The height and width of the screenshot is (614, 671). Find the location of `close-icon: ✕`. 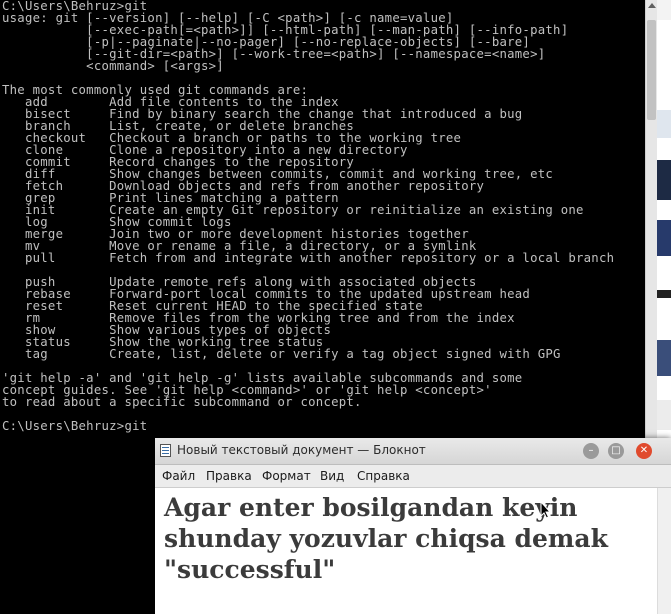

close-icon: ✕ is located at coordinates (644, 450).